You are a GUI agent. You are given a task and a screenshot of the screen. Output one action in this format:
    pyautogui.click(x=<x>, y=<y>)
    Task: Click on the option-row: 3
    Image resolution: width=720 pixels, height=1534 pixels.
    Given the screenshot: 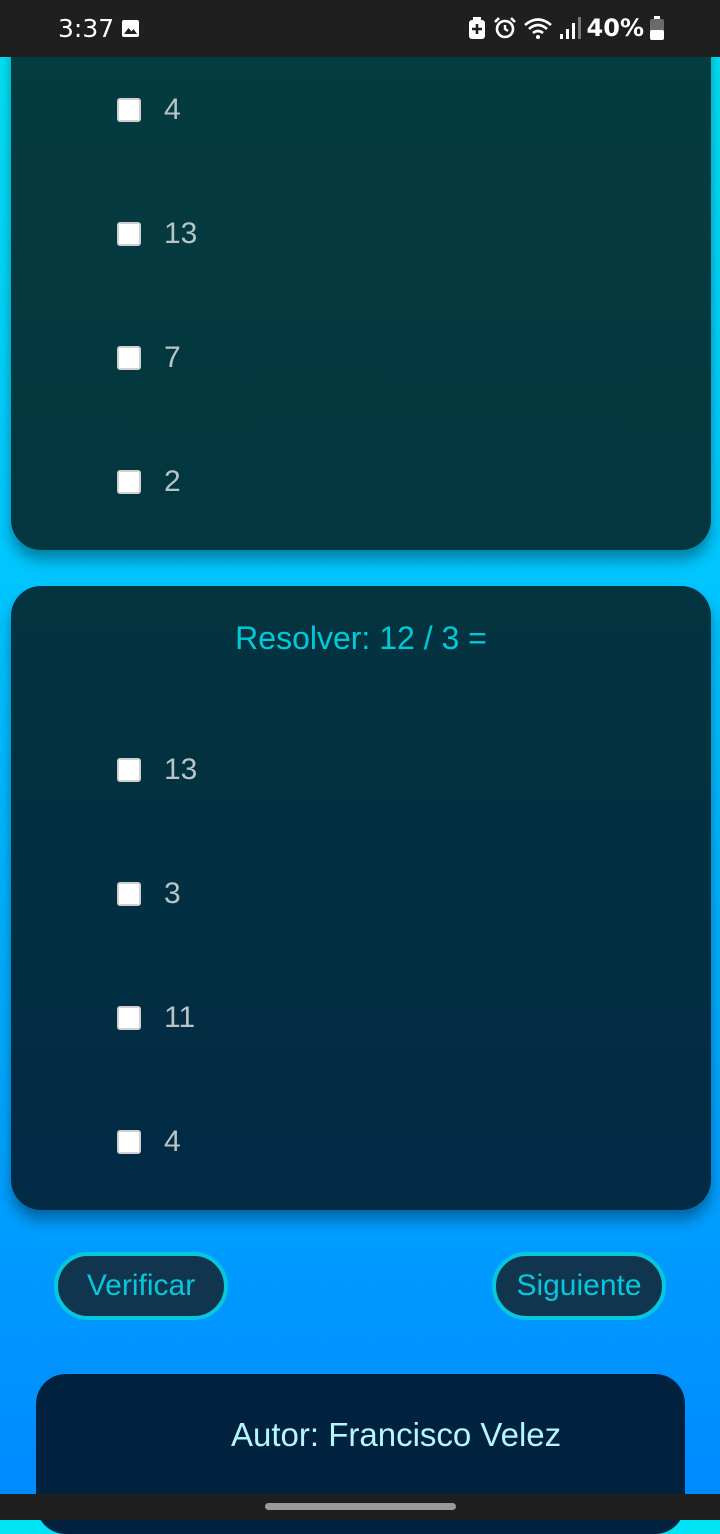 What is the action you would take?
    pyautogui.click(x=149, y=894)
    